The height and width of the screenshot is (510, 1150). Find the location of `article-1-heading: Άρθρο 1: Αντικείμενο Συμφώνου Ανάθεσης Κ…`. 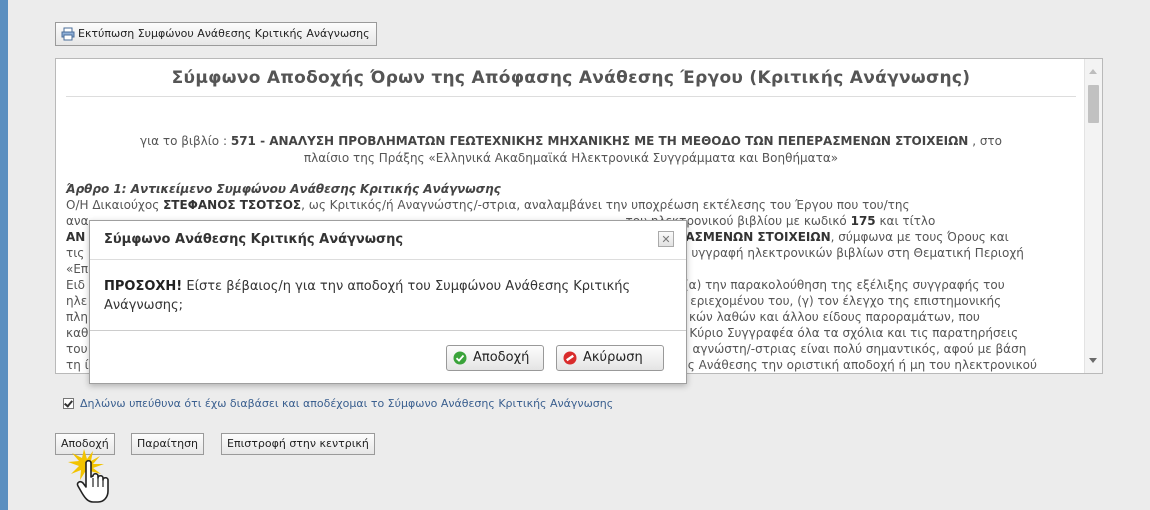

article-1-heading: Άρθρο 1: Αντικείμενο Συμφώνου Ανάθεσης Κ… is located at coordinates (283, 189).